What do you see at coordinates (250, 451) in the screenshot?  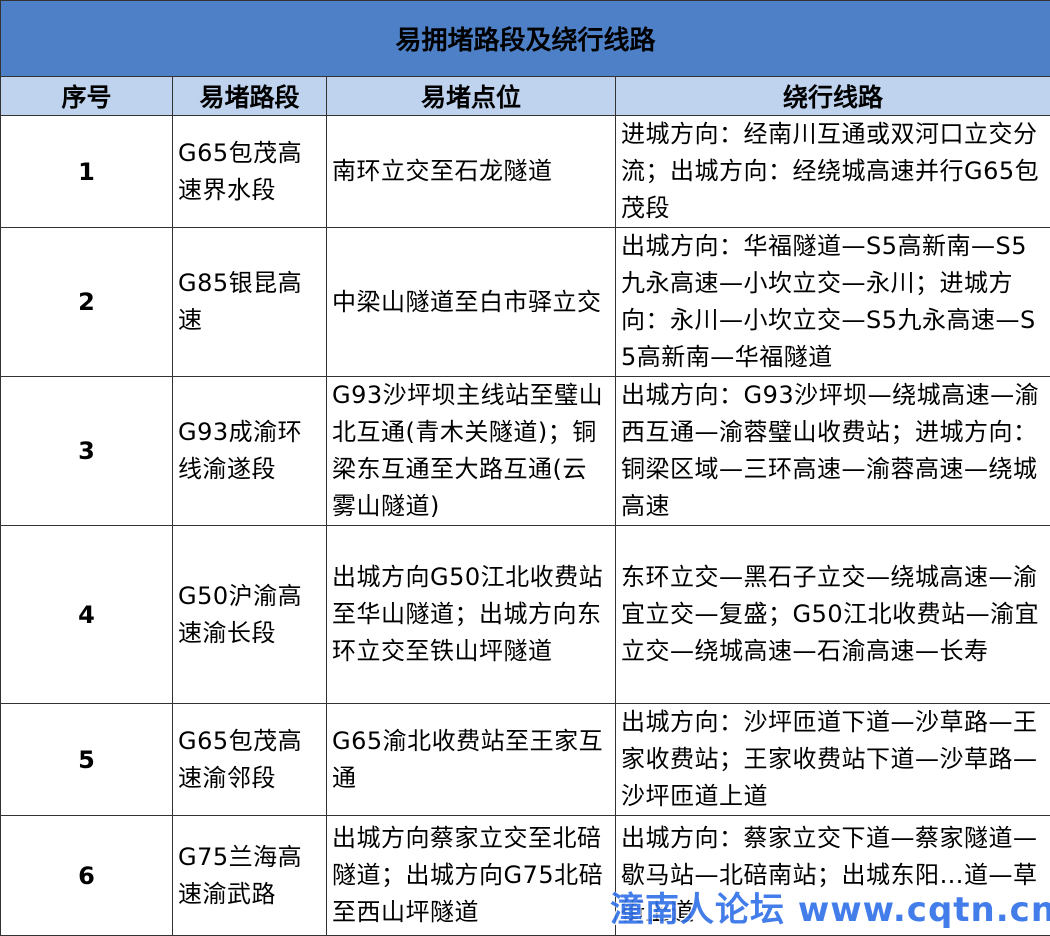 I see `road-section: G93成渝环线渝遂段` at bounding box center [250, 451].